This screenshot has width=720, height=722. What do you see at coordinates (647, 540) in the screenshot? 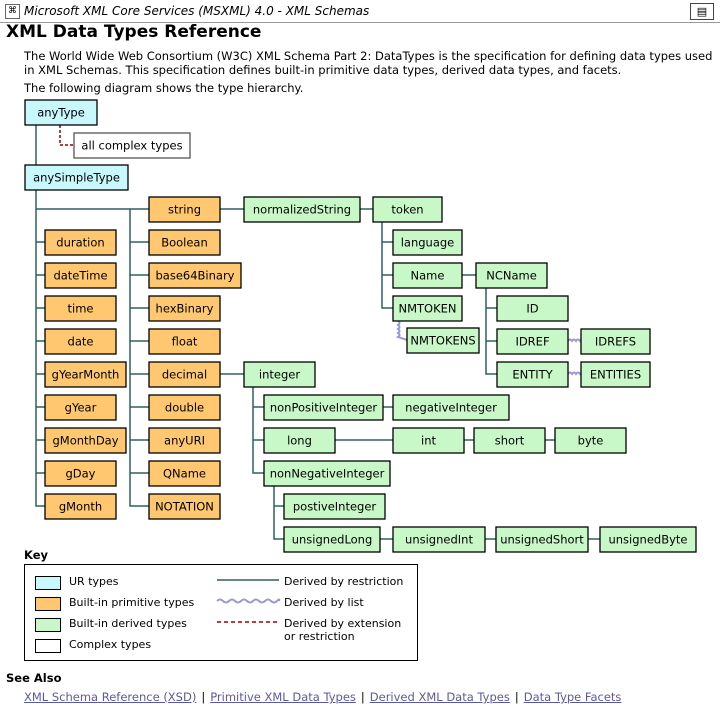
I see `type-node-label: unsignedByte` at bounding box center [647, 540].